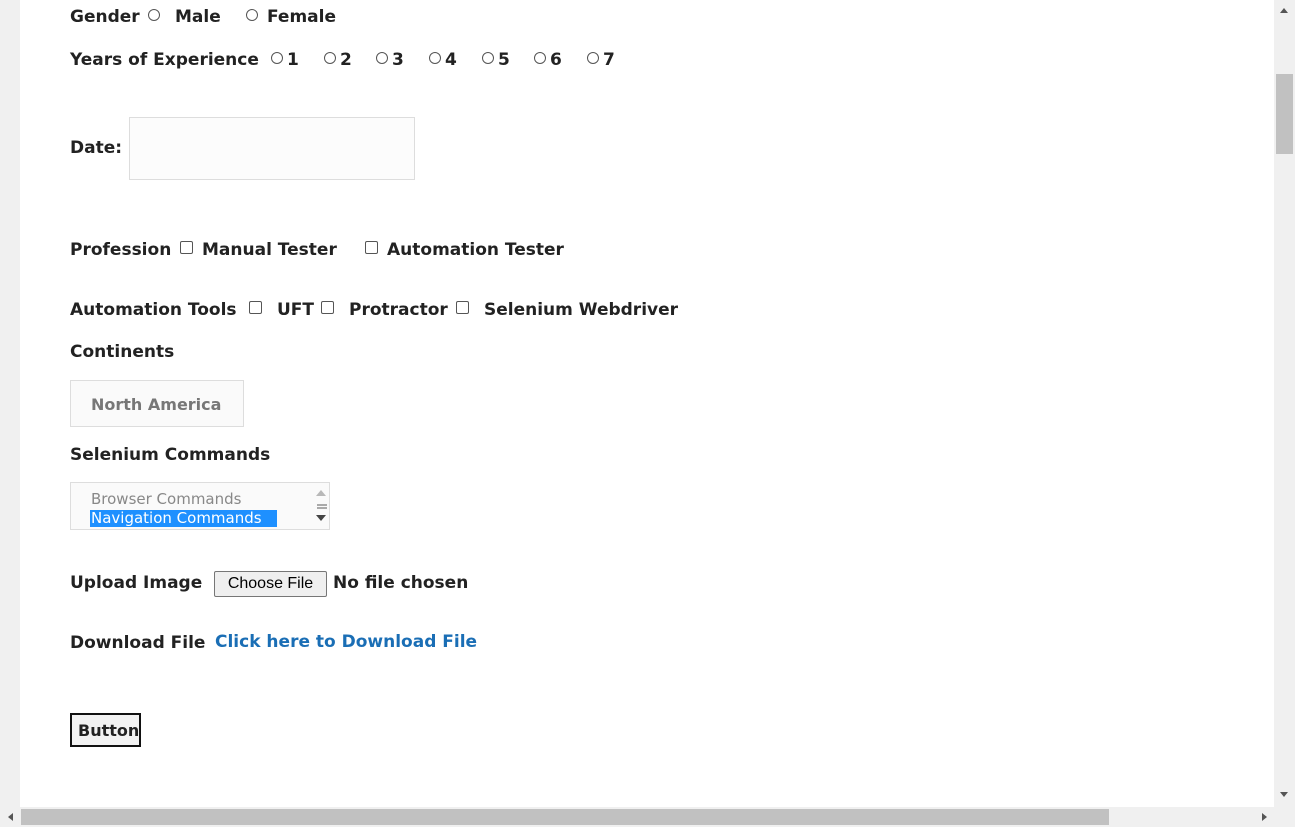 Image resolution: width=1295 pixels, height=827 pixels. What do you see at coordinates (581, 310) in the screenshot?
I see `selenium-webdriver-label: Selenium Webdriver` at bounding box center [581, 310].